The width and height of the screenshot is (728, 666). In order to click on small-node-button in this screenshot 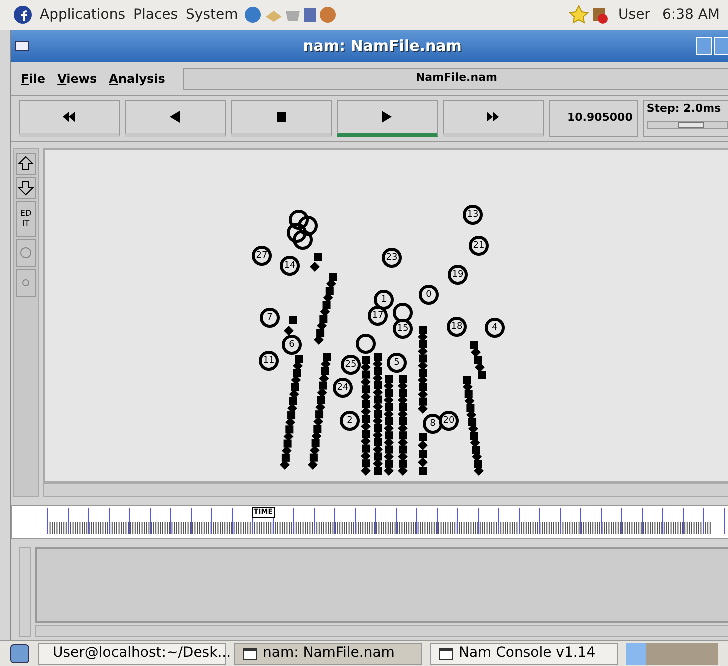, I will do `click(26, 283)`.